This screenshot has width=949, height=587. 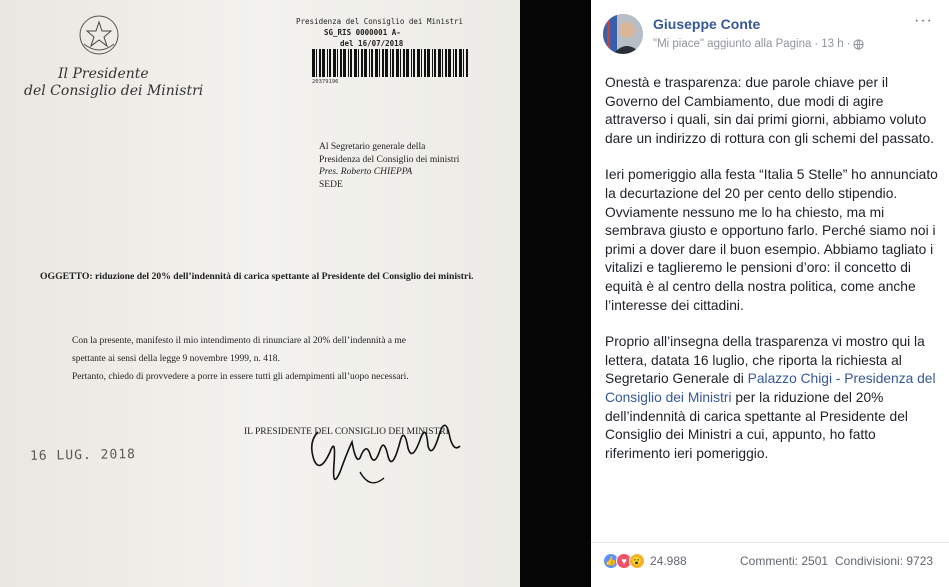 I want to click on recipient-line: Pres. Roberto CHIEPPA, so click(x=366, y=172).